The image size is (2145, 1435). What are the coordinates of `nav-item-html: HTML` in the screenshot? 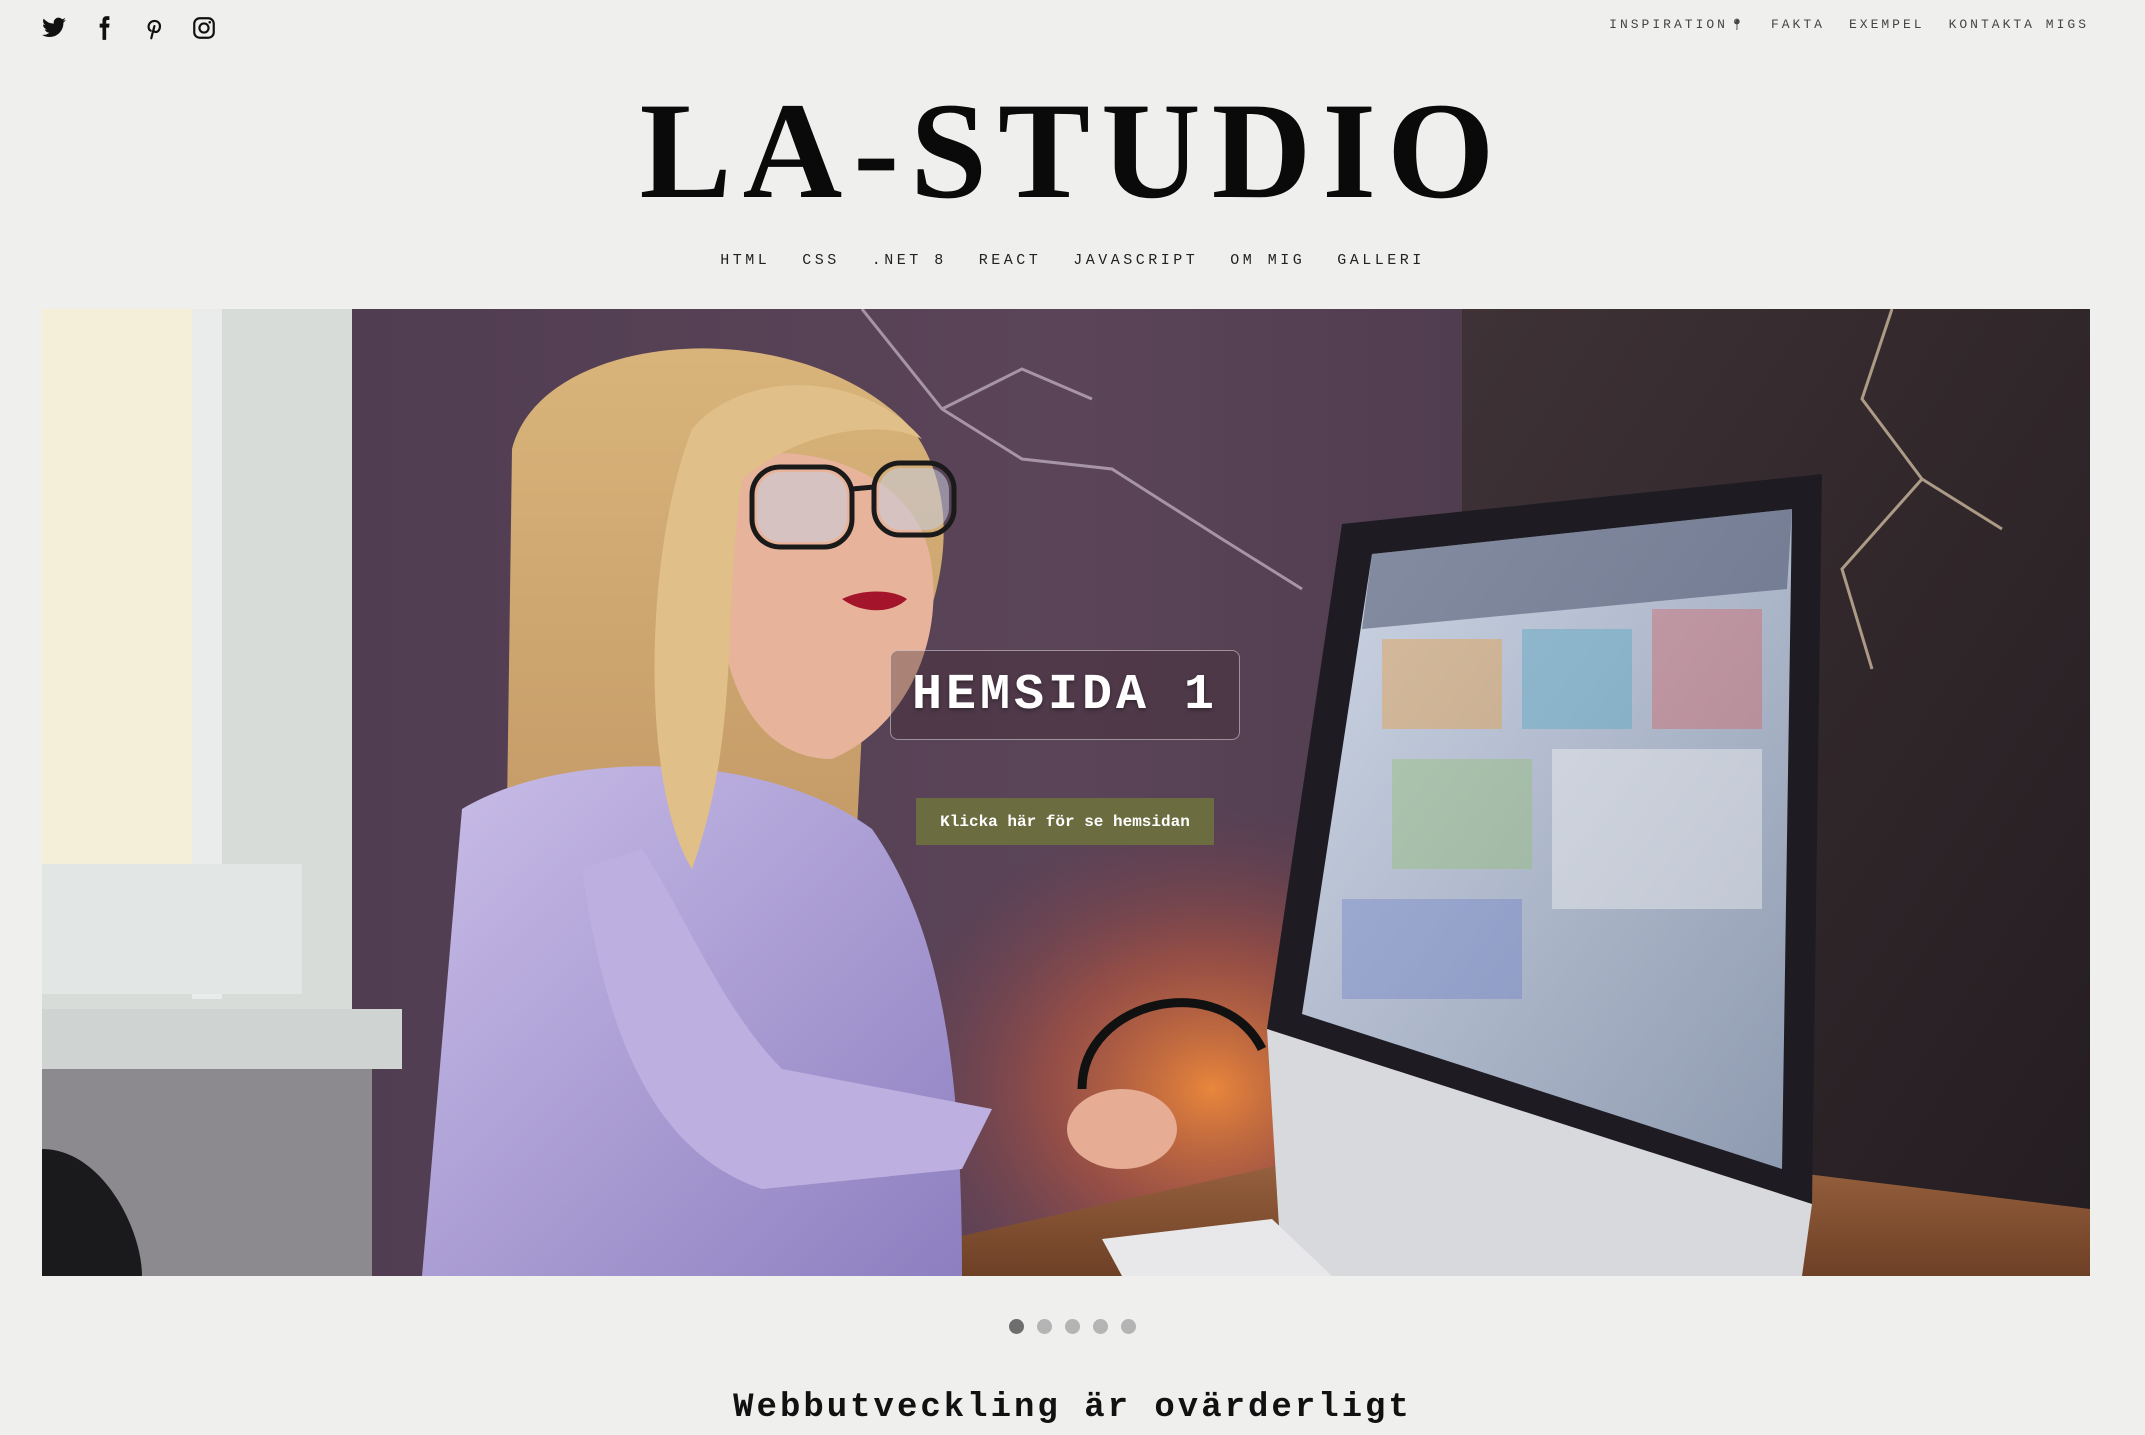 It's located at (745, 260).